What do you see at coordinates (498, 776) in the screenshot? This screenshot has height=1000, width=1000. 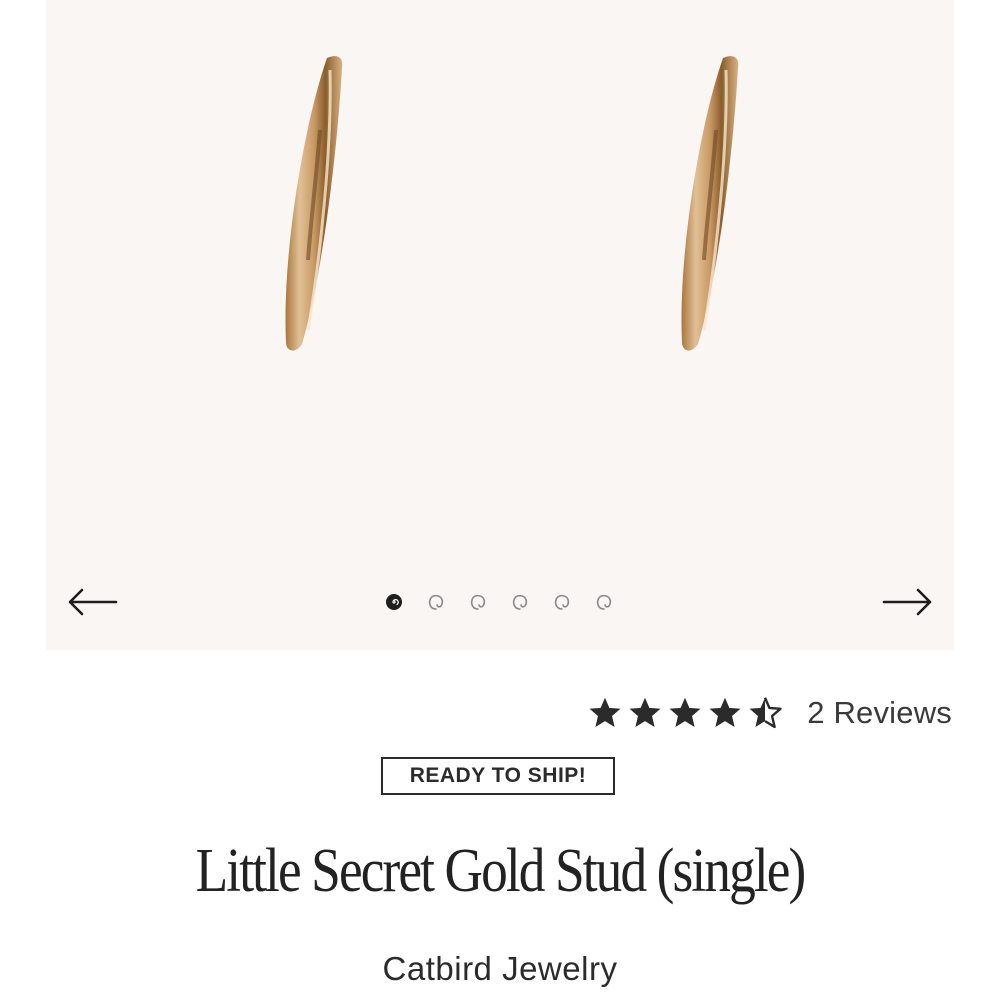 I see `ready-to-ship-badge: READY TO SHIP!` at bounding box center [498, 776].